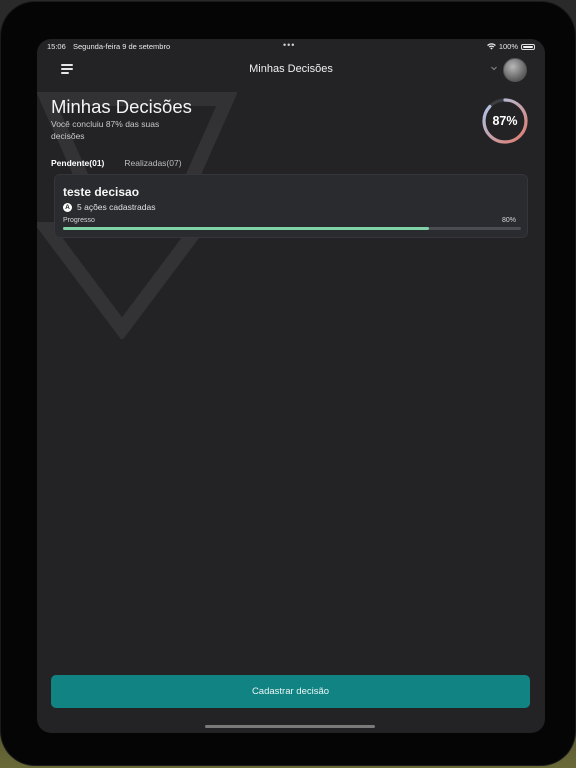 The height and width of the screenshot is (768, 576). I want to click on page-title: Minhas Decisões, so click(121, 106).